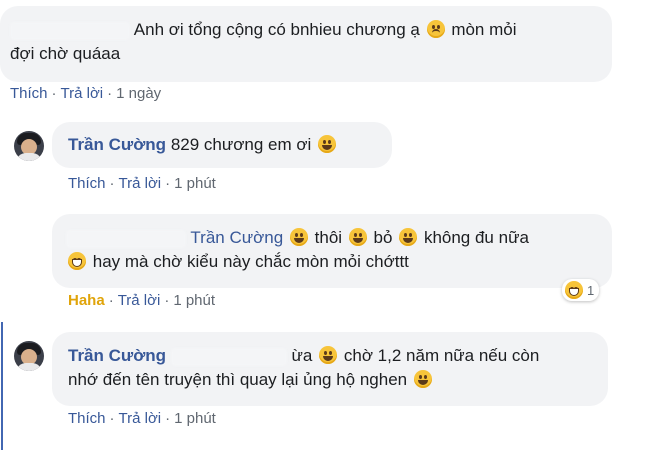  What do you see at coordinates (328, 237) in the screenshot?
I see `comment-text: thôi` at bounding box center [328, 237].